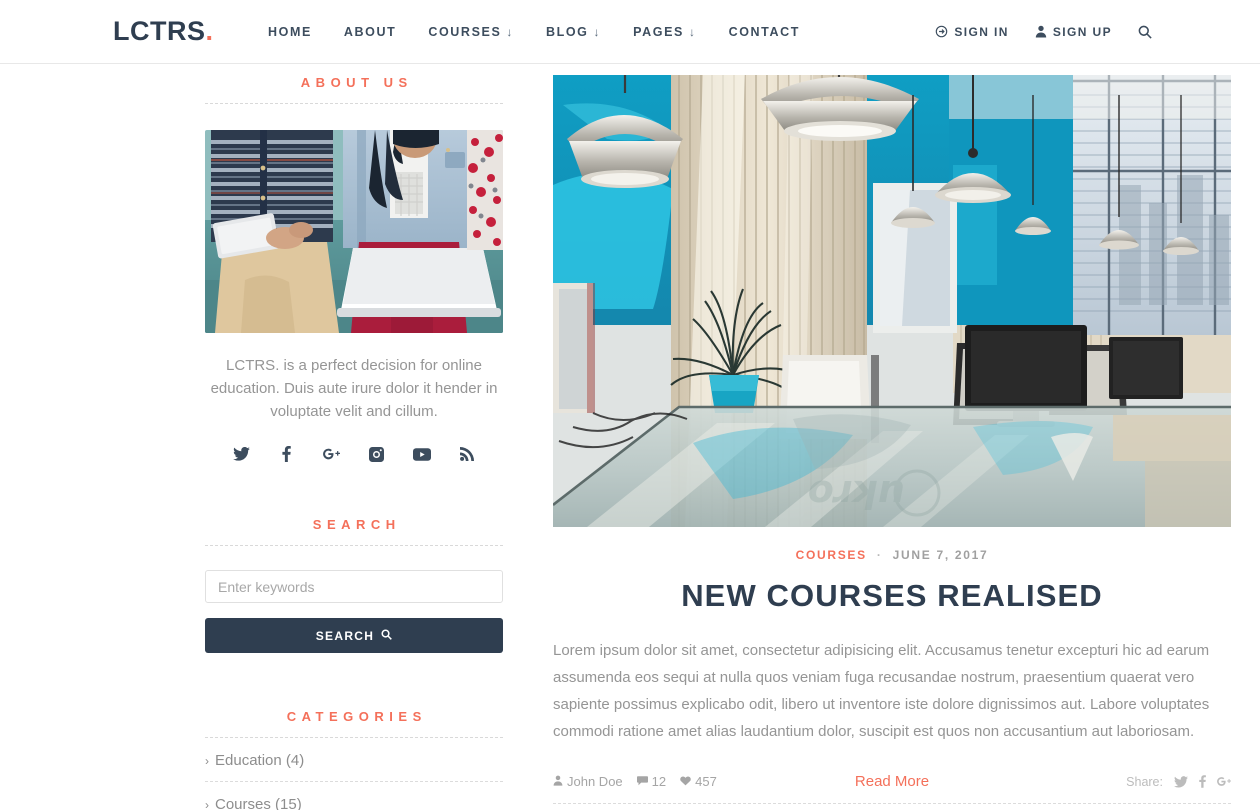 This screenshot has height=810, width=1260. What do you see at coordinates (421, 454) in the screenshot?
I see `youtube-icon` at bounding box center [421, 454].